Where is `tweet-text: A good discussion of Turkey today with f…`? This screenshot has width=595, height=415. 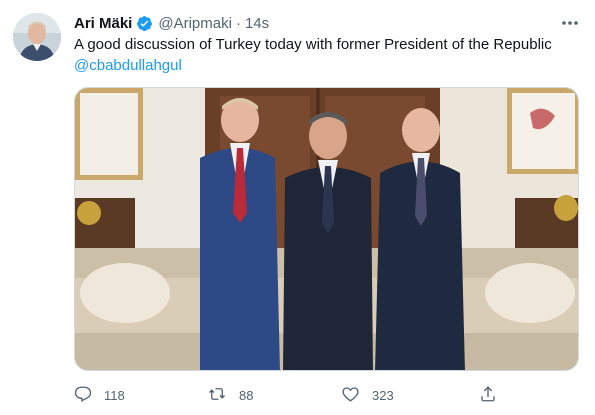 tweet-text: A good discussion of Turkey today with f… is located at coordinates (326, 55).